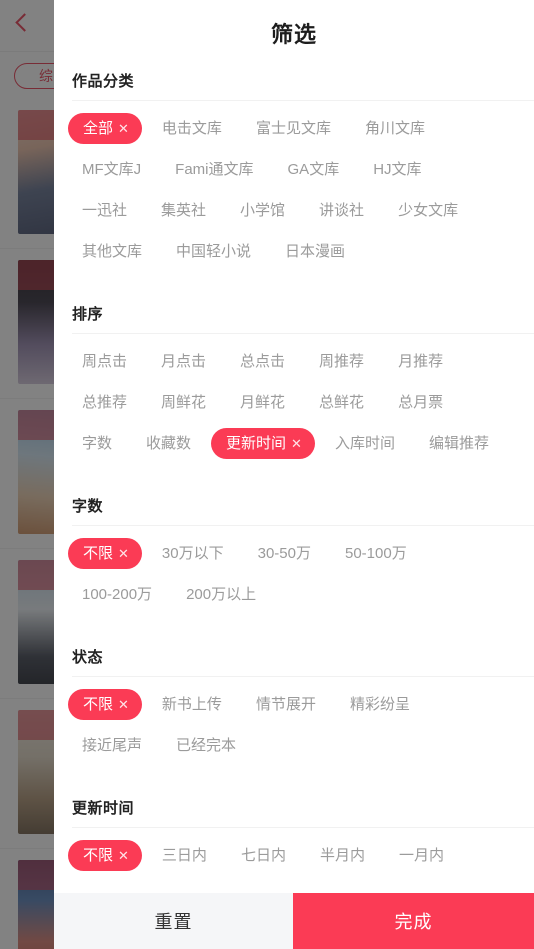 Image resolution: width=534 pixels, height=949 pixels. I want to click on filter-tag: 电击文库, so click(192, 128).